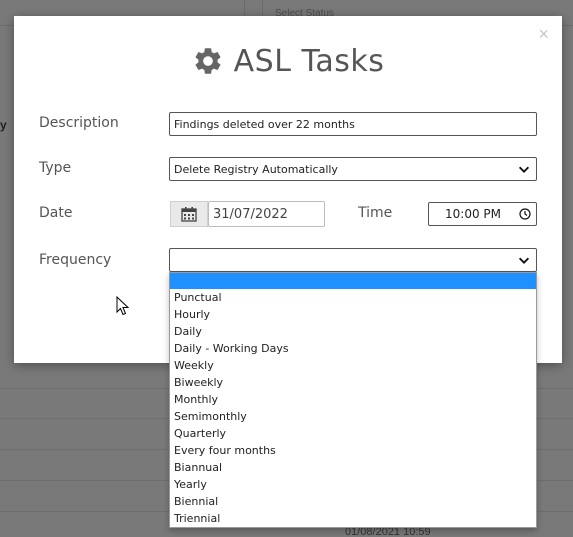 This screenshot has height=537, width=573. What do you see at coordinates (353, 281) in the screenshot?
I see `frequency-option-blank` at bounding box center [353, 281].